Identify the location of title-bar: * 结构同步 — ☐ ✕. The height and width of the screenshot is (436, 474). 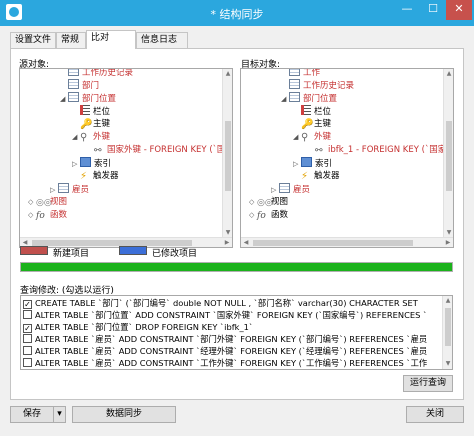
(237, 13).